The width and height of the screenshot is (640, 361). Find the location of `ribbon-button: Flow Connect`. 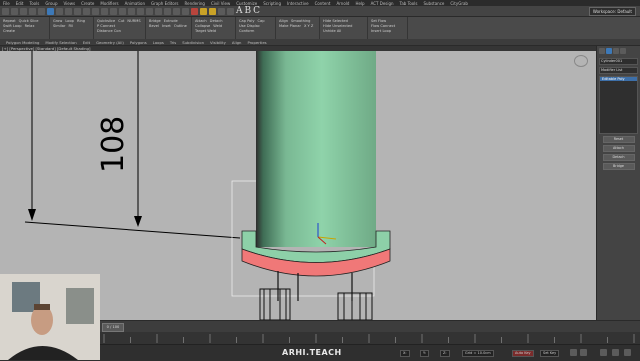

ribbon-button: Flow Connect is located at coordinates (383, 26).